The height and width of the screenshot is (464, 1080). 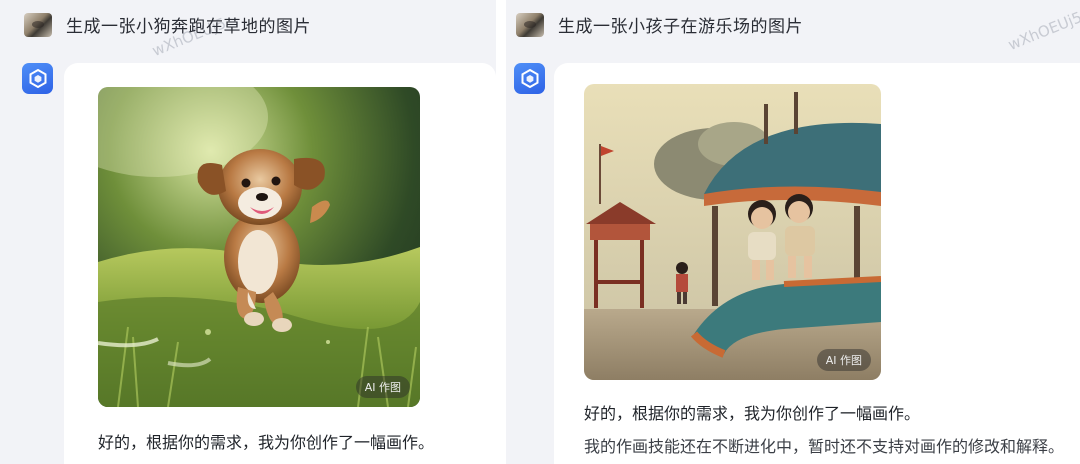 I want to click on user-message: 生成一张小孩子在游乐场的图片, so click(x=659, y=24).